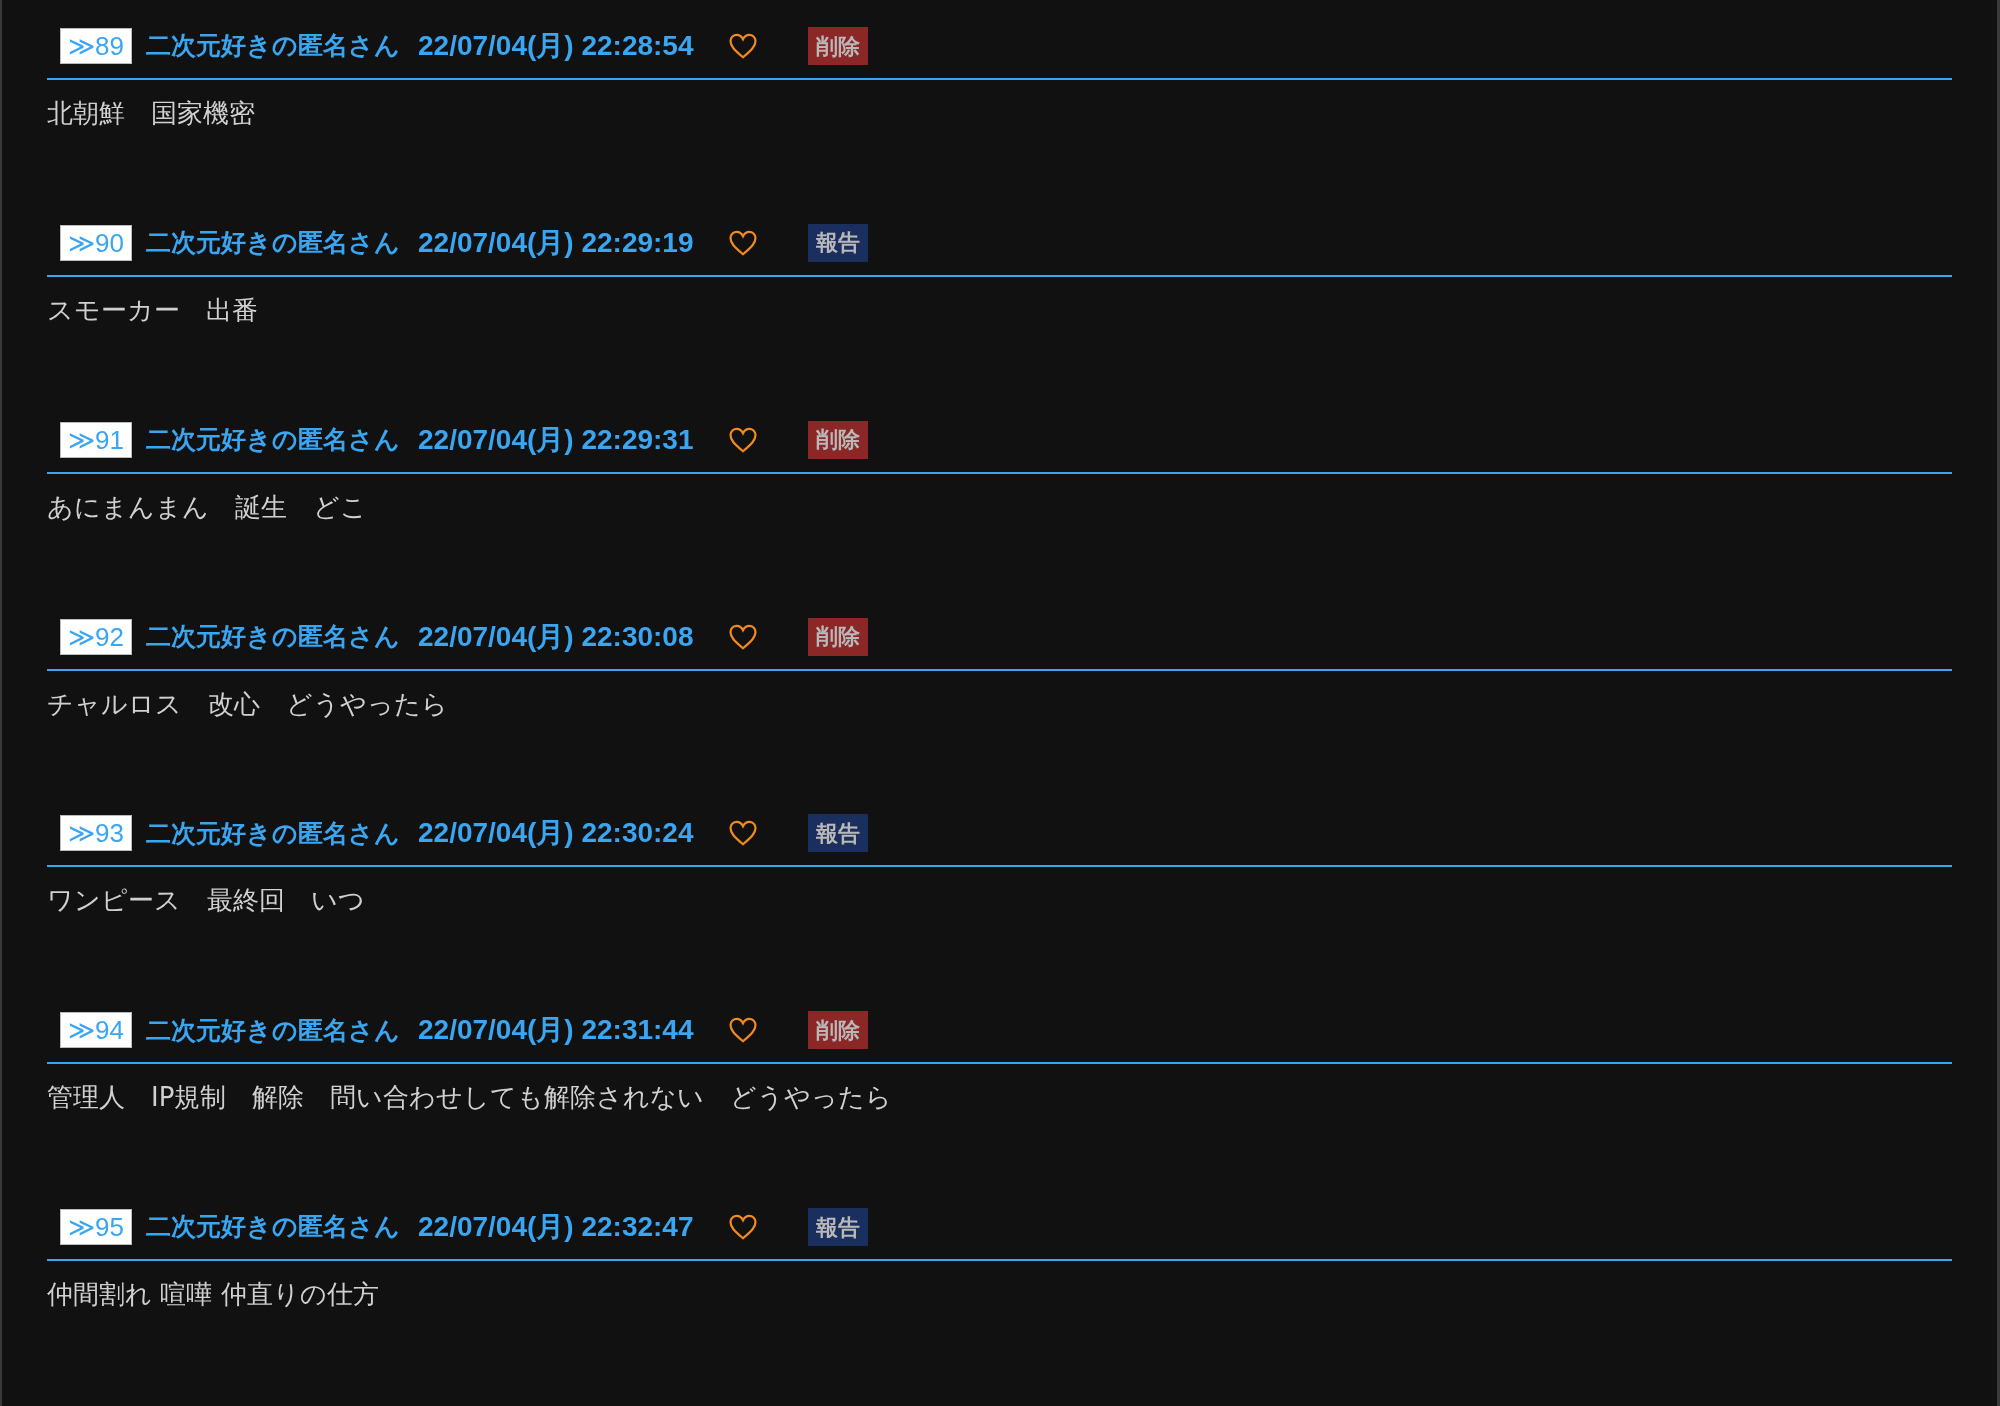 The width and height of the screenshot is (2000, 1406). I want to click on post-body: スモーカー 出番, so click(153, 310).